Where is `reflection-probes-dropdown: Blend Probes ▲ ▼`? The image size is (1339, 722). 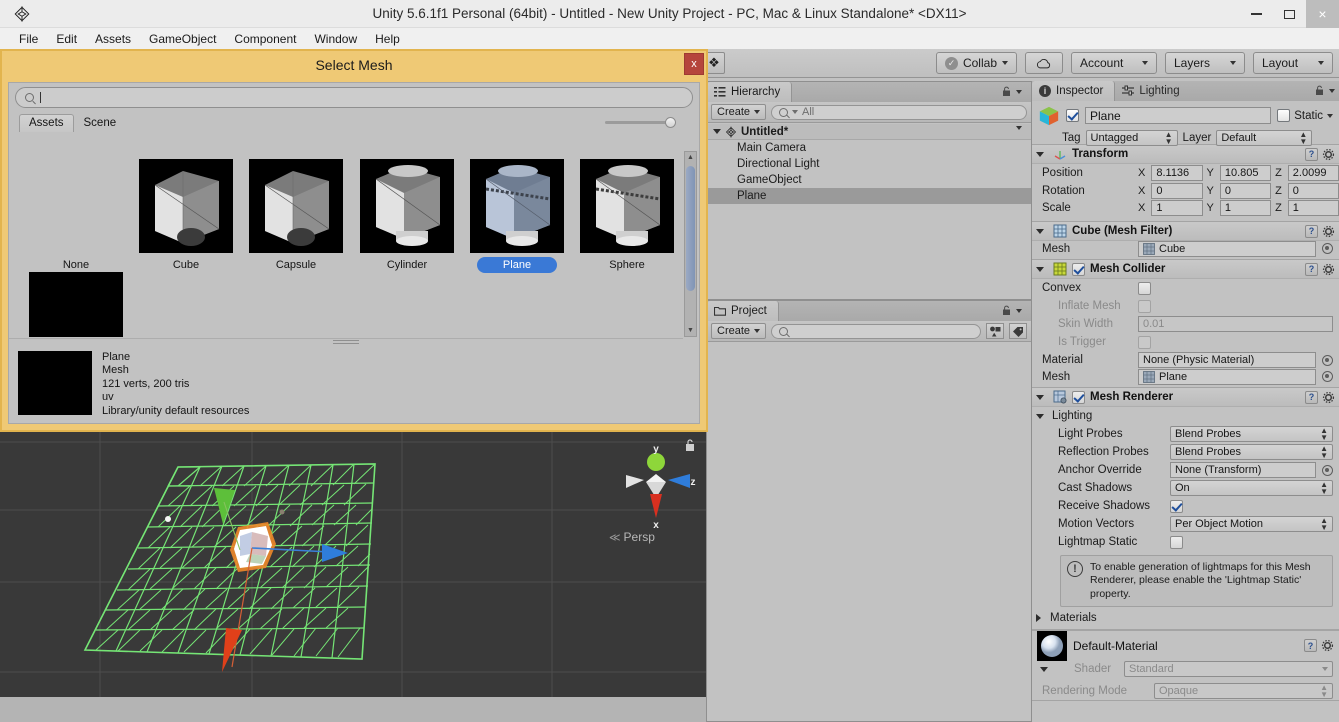
reflection-probes-dropdown: Blend Probes ▲ ▼ is located at coordinates (1251, 452).